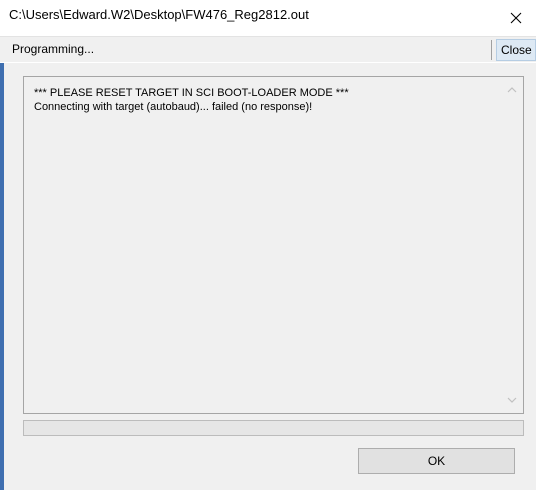 The image size is (536, 490). I want to click on close-icon, so click(516, 18).